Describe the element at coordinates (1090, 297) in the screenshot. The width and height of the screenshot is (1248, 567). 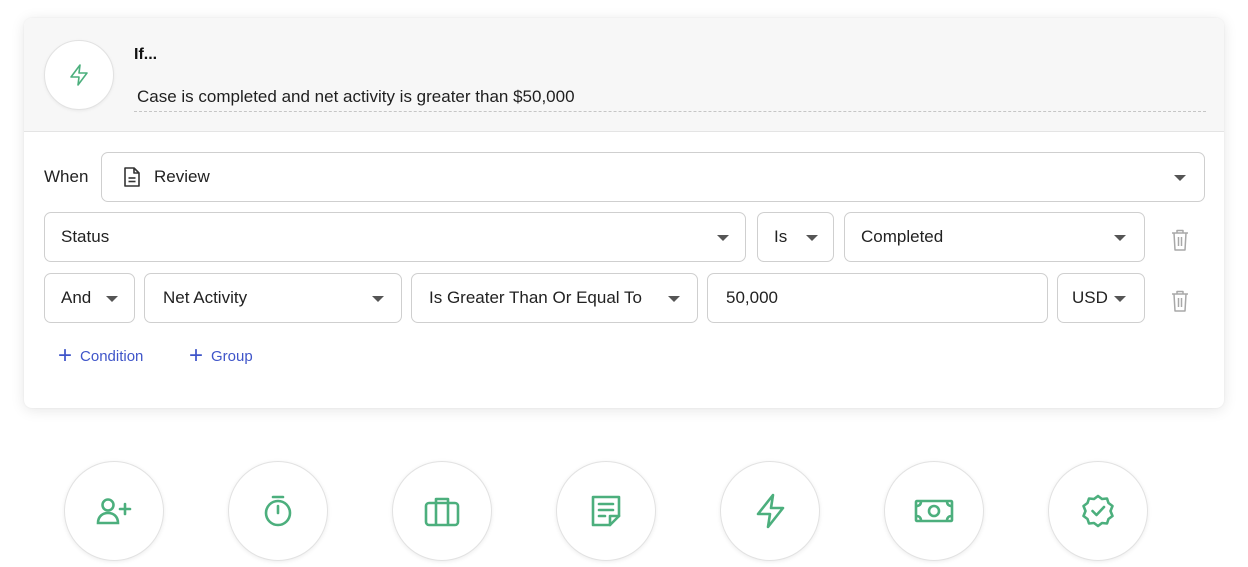
I see `currency-value: USD` at that location.